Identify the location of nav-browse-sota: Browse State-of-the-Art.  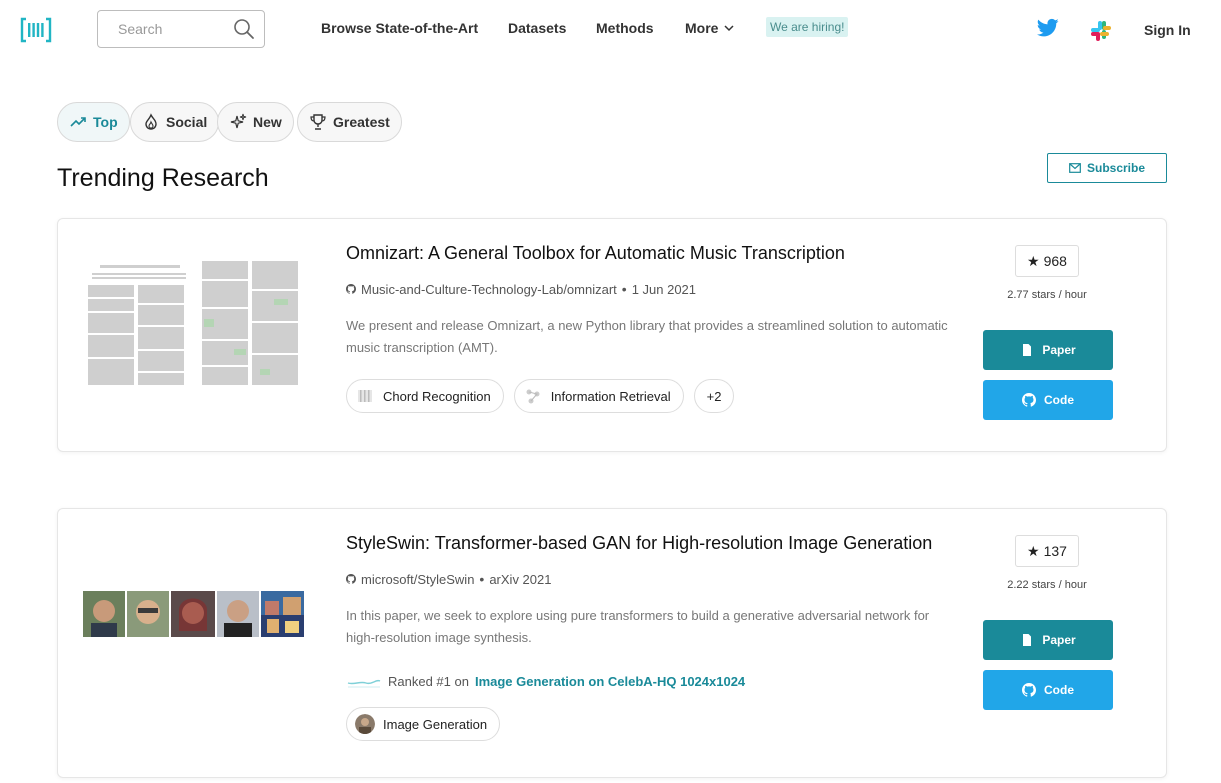
(399, 28).